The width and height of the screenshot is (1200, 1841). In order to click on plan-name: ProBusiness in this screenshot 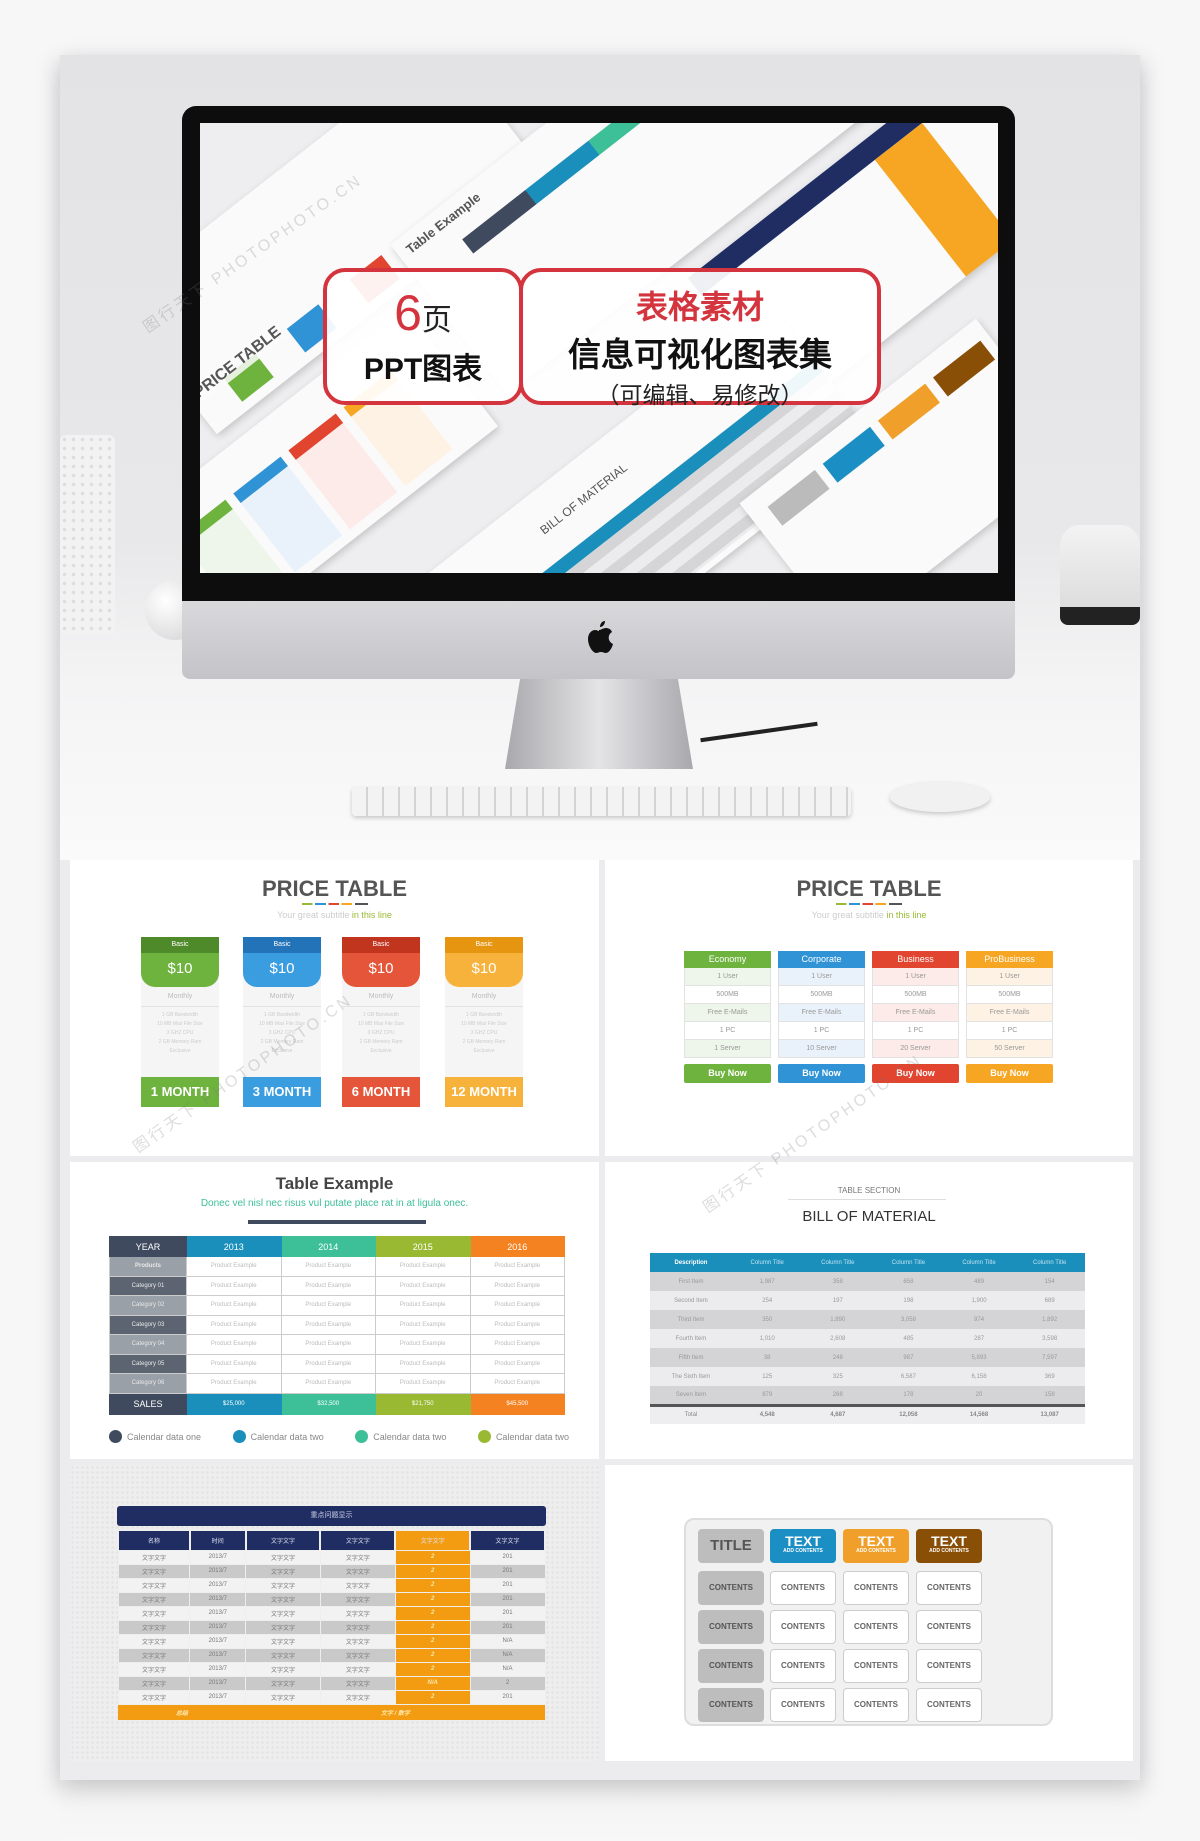, I will do `click(1009, 959)`.